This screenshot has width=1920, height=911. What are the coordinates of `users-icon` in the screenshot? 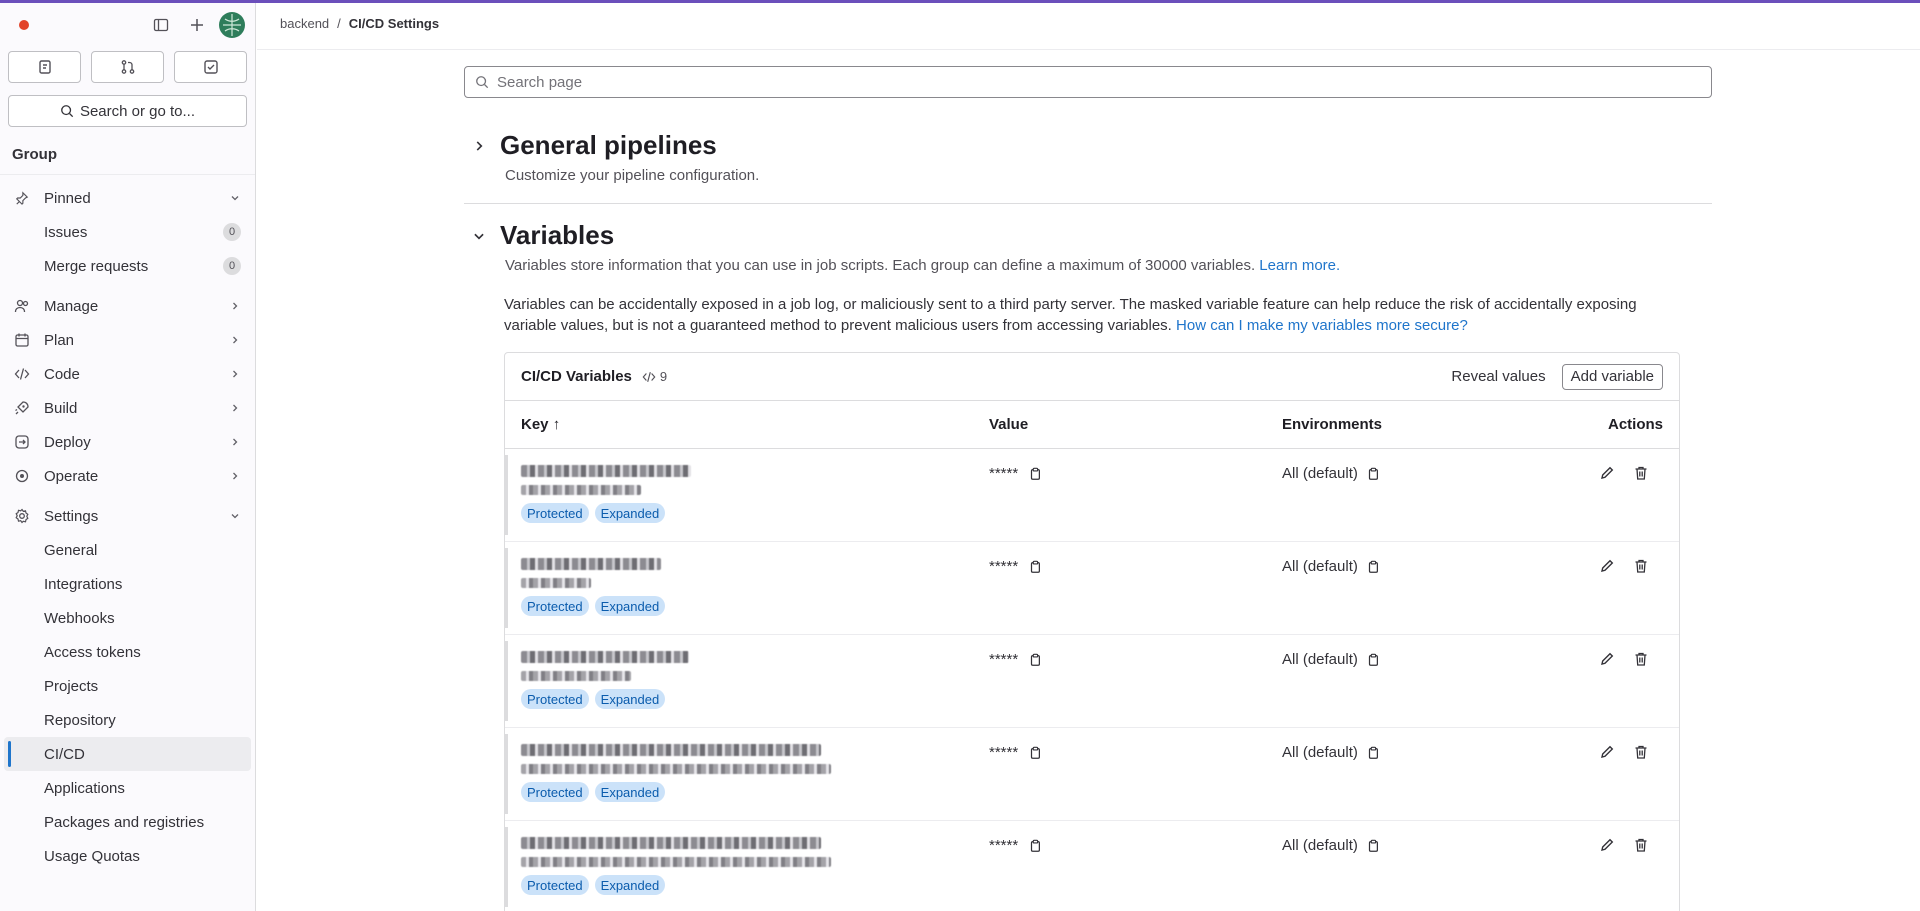 It's located at (22, 306).